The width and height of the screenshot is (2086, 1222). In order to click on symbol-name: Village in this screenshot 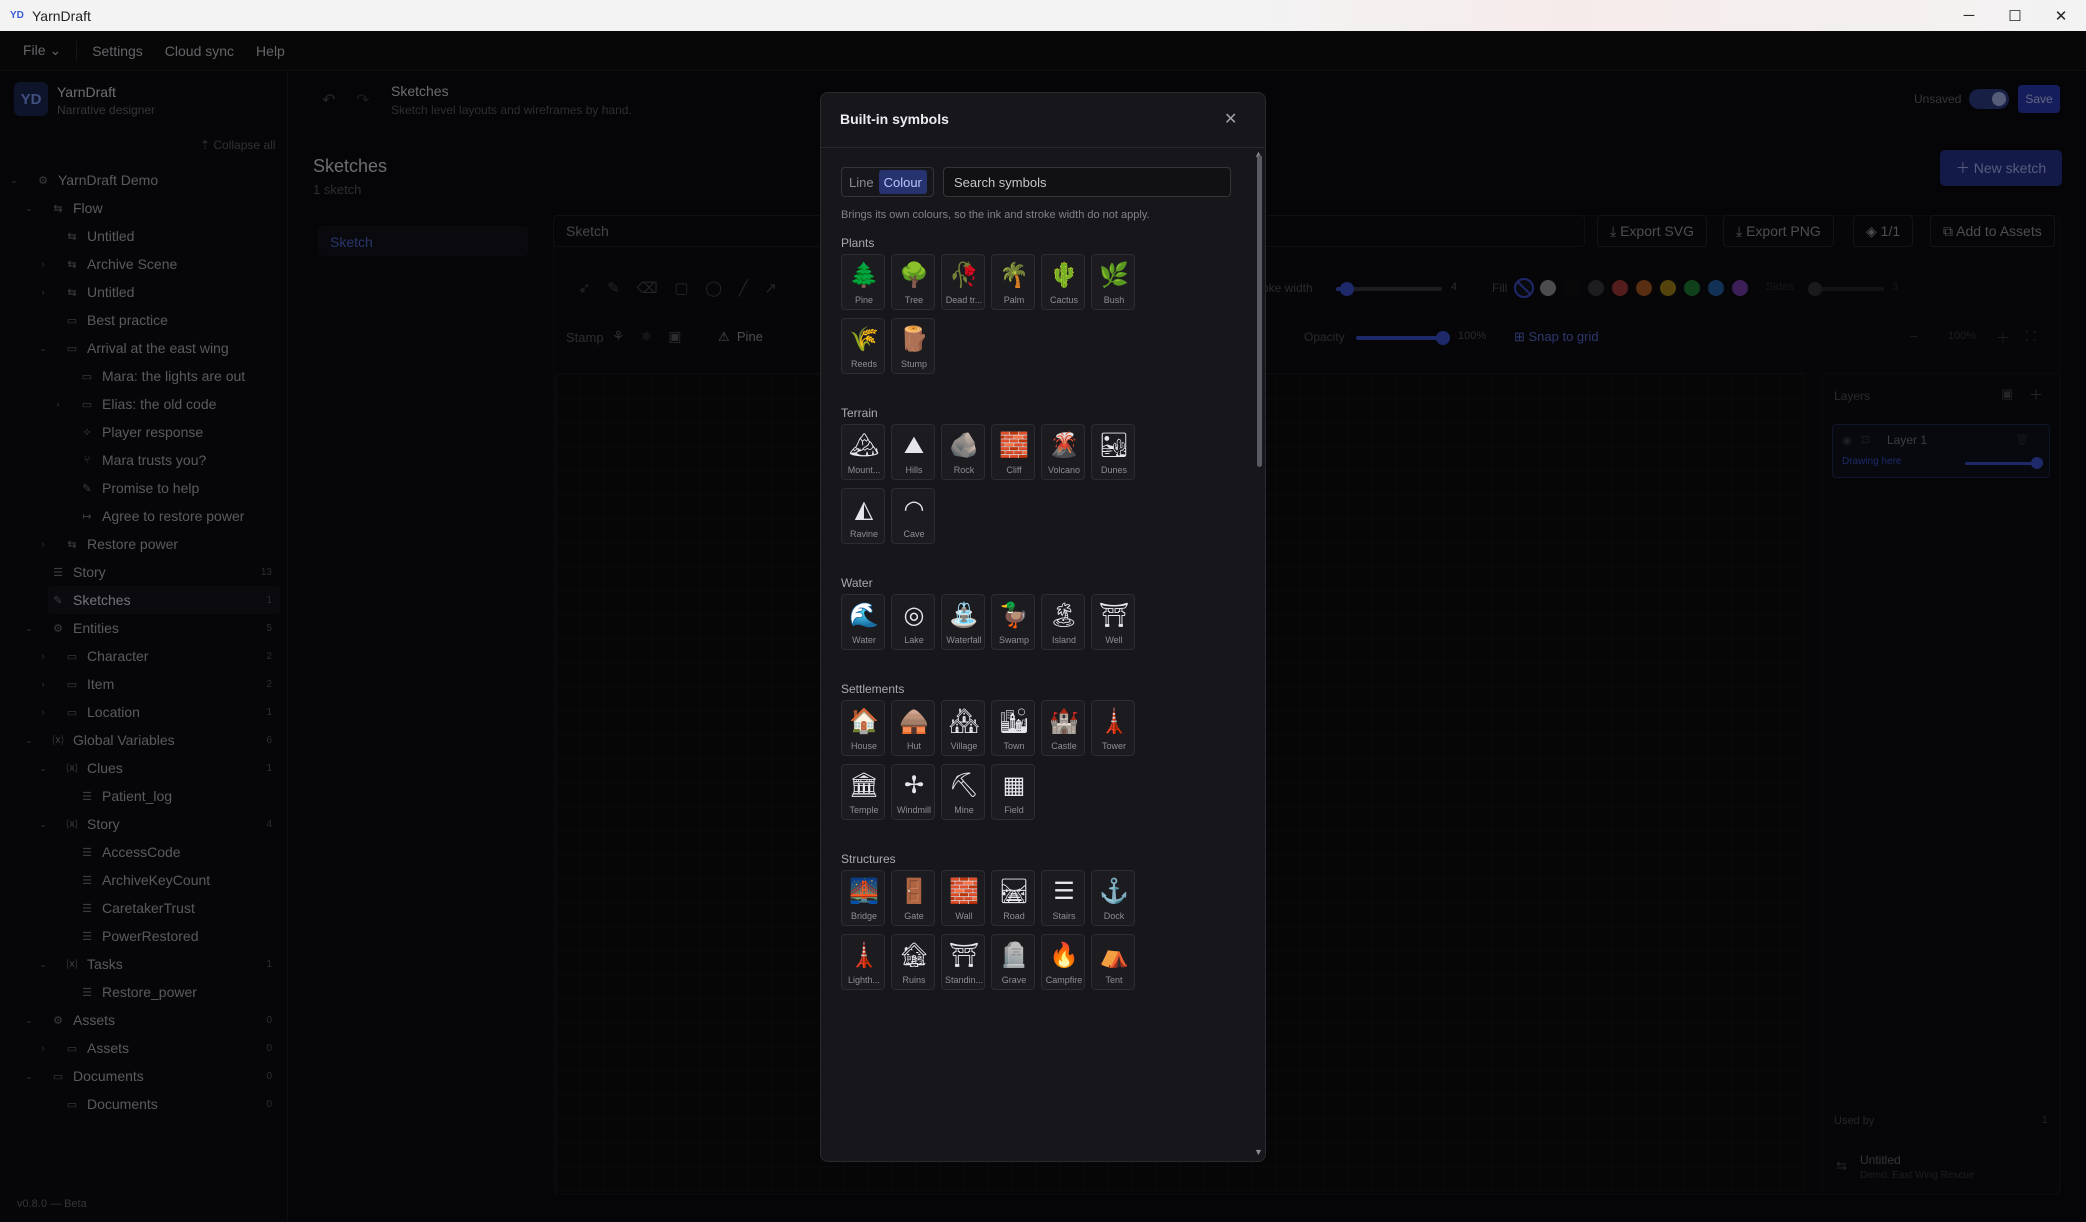, I will do `click(964, 746)`.